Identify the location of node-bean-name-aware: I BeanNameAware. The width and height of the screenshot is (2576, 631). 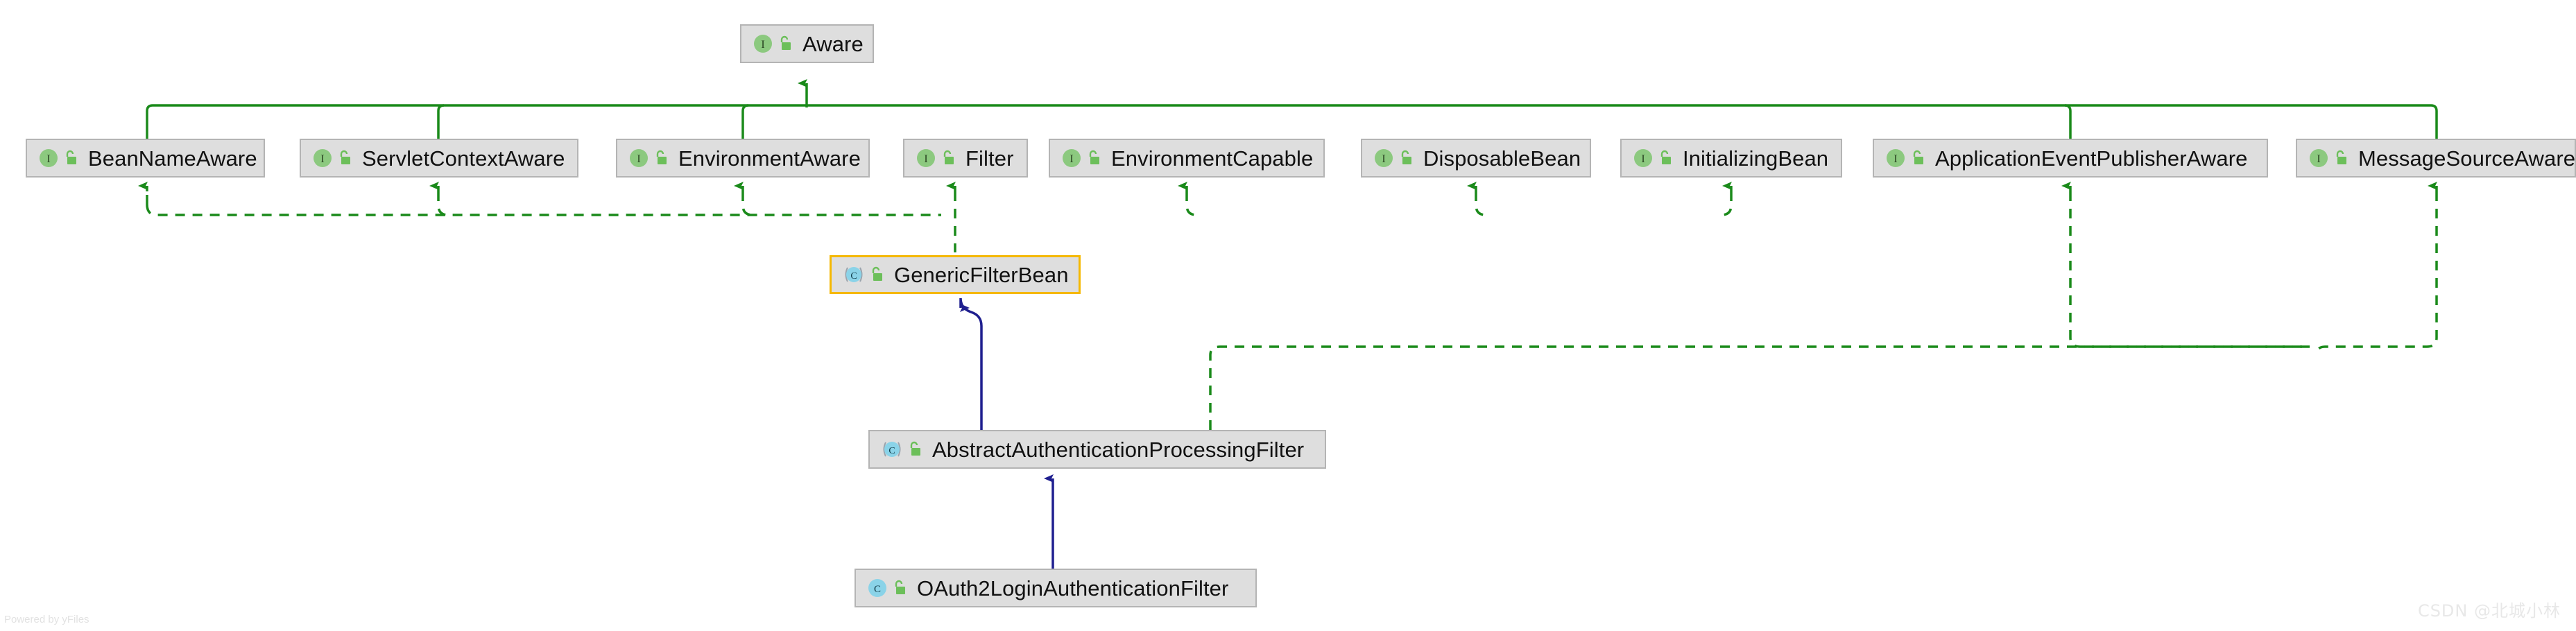
(145, 158).